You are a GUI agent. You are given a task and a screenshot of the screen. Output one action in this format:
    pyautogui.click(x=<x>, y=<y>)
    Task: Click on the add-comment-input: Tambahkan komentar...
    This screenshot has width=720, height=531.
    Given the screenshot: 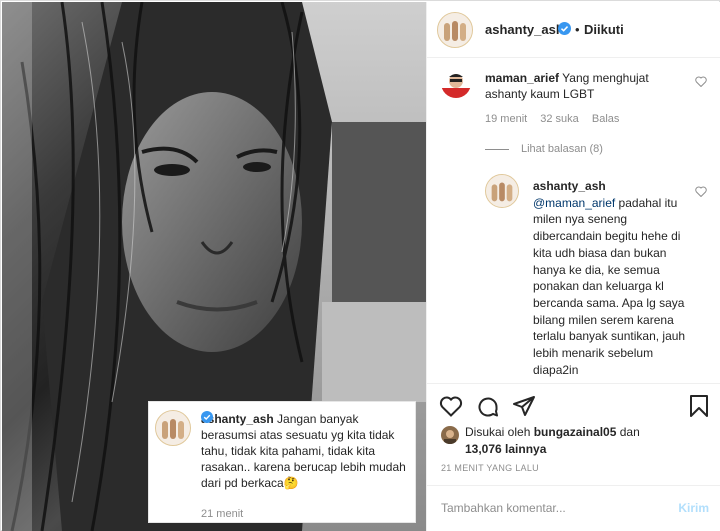 What is the action you would take?
    pyautogui.click(x=503, y=508)
    